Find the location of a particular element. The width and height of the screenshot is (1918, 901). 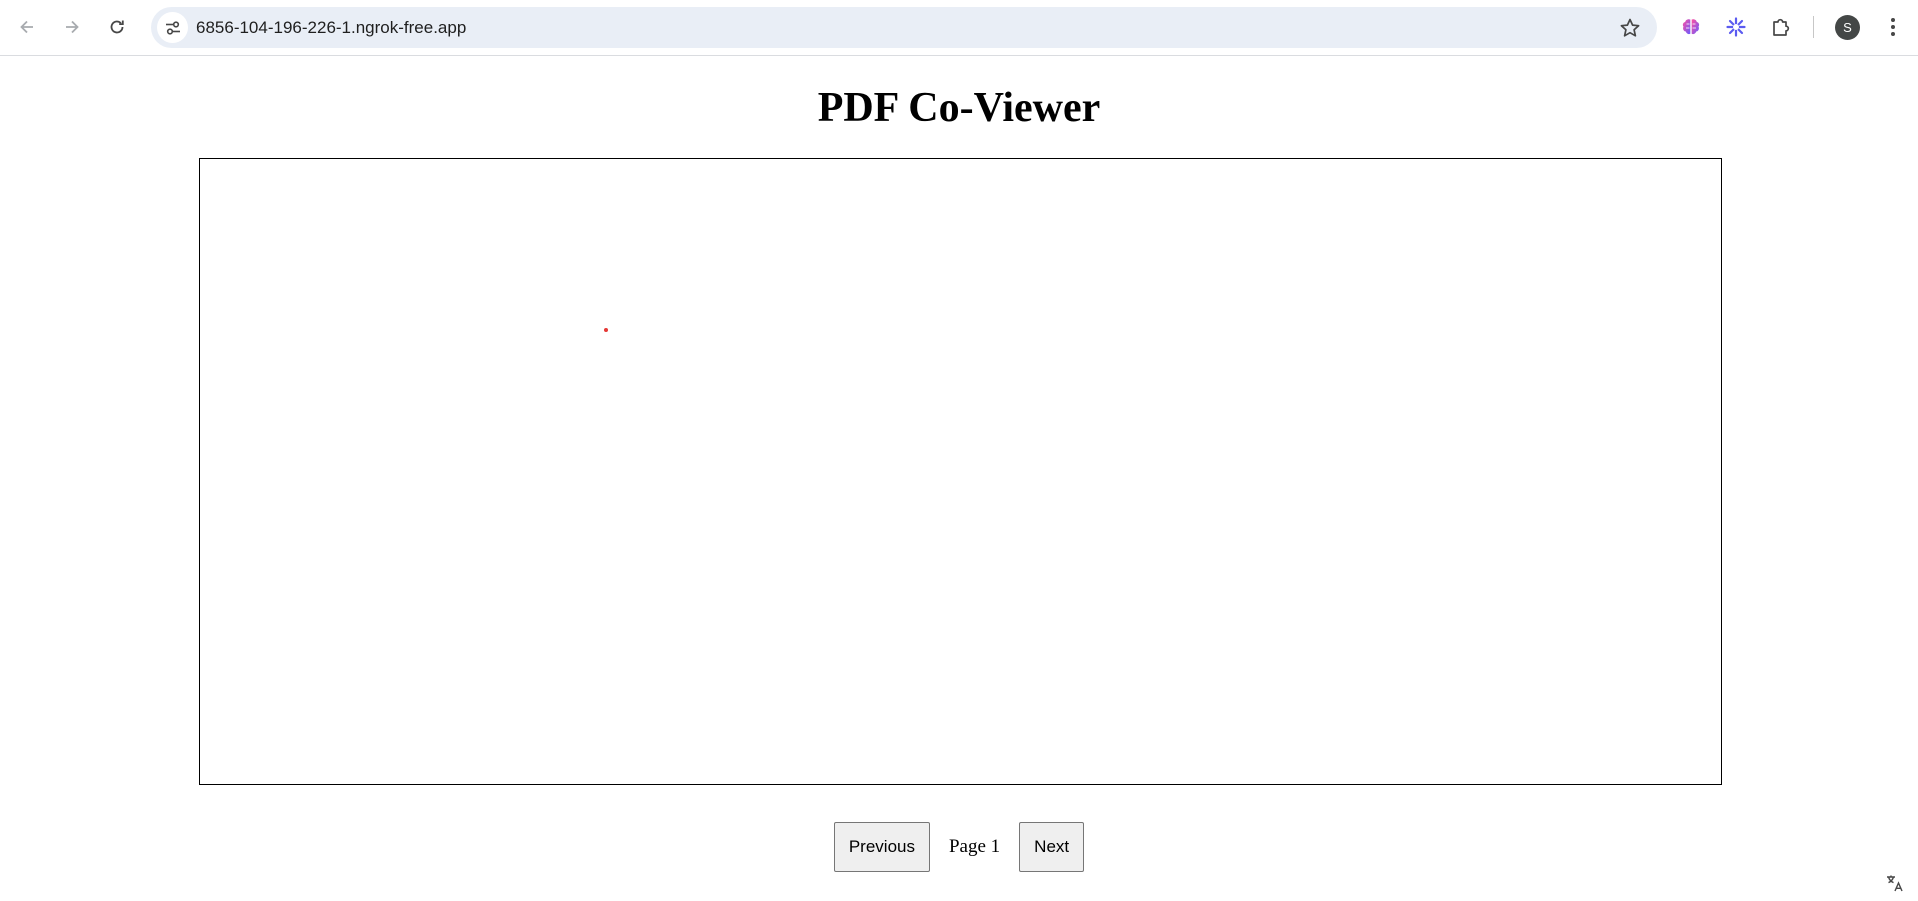

previous-button: Previous is located at coordinates (881, 847).